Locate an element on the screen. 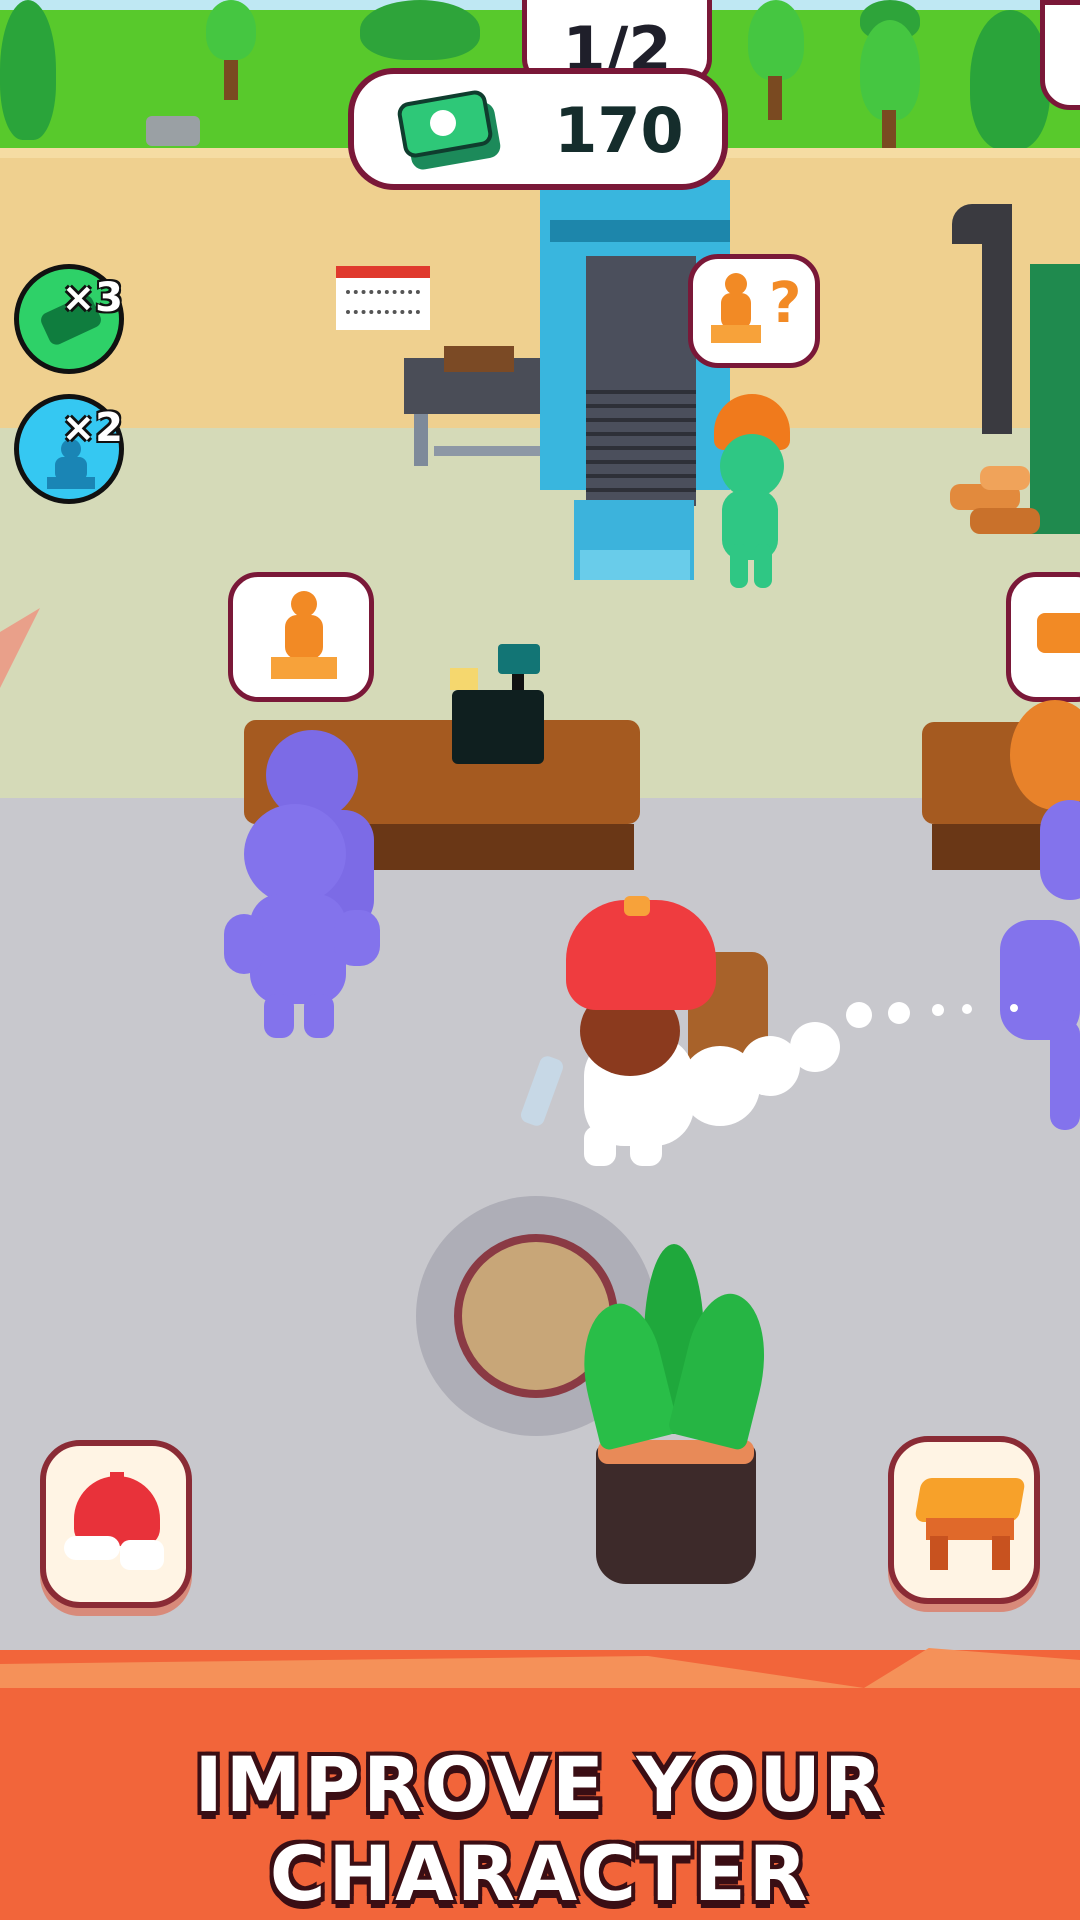  boost-multiplier: ×2 is located at coordinates (92, 428).